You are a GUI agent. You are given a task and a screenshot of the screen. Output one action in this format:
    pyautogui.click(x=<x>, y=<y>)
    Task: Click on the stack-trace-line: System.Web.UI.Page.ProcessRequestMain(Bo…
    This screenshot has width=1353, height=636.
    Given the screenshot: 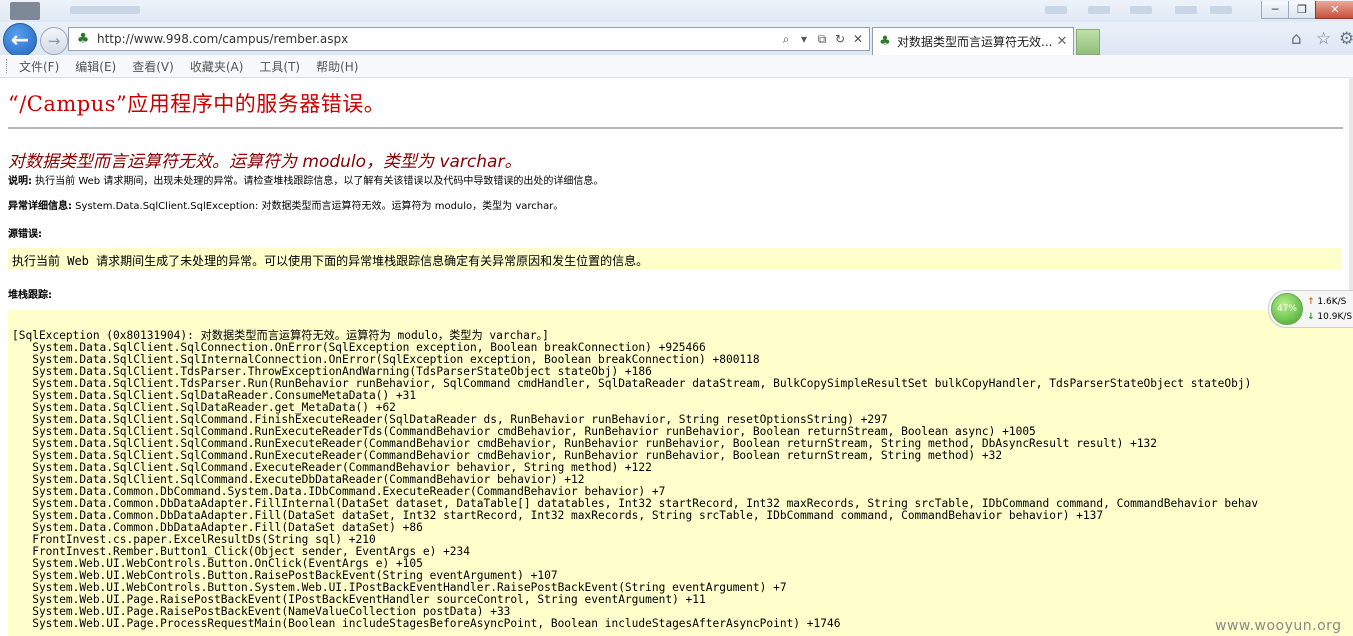 What is the action you would take?
    pyautogui.click(x=426, y=623)
    